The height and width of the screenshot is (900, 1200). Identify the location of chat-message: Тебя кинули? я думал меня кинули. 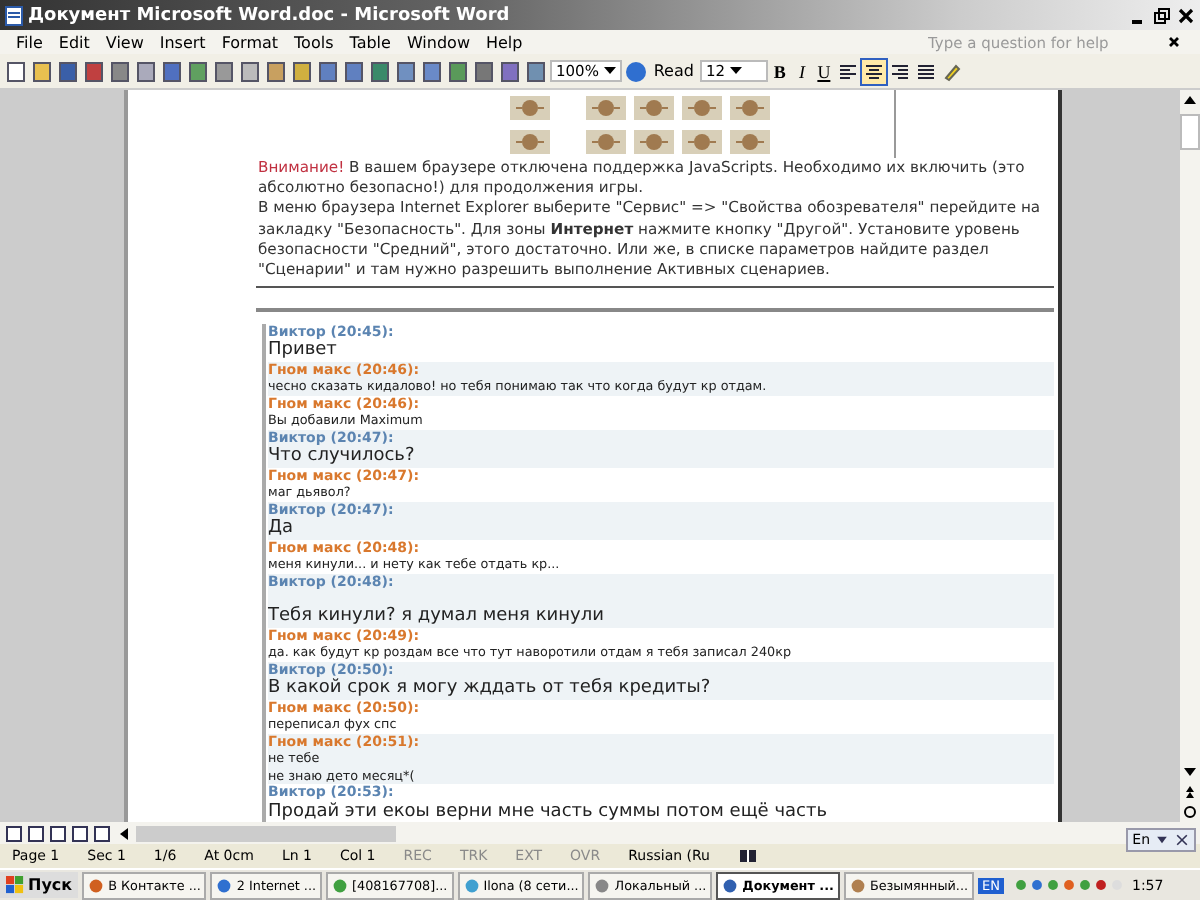
(437, 616).